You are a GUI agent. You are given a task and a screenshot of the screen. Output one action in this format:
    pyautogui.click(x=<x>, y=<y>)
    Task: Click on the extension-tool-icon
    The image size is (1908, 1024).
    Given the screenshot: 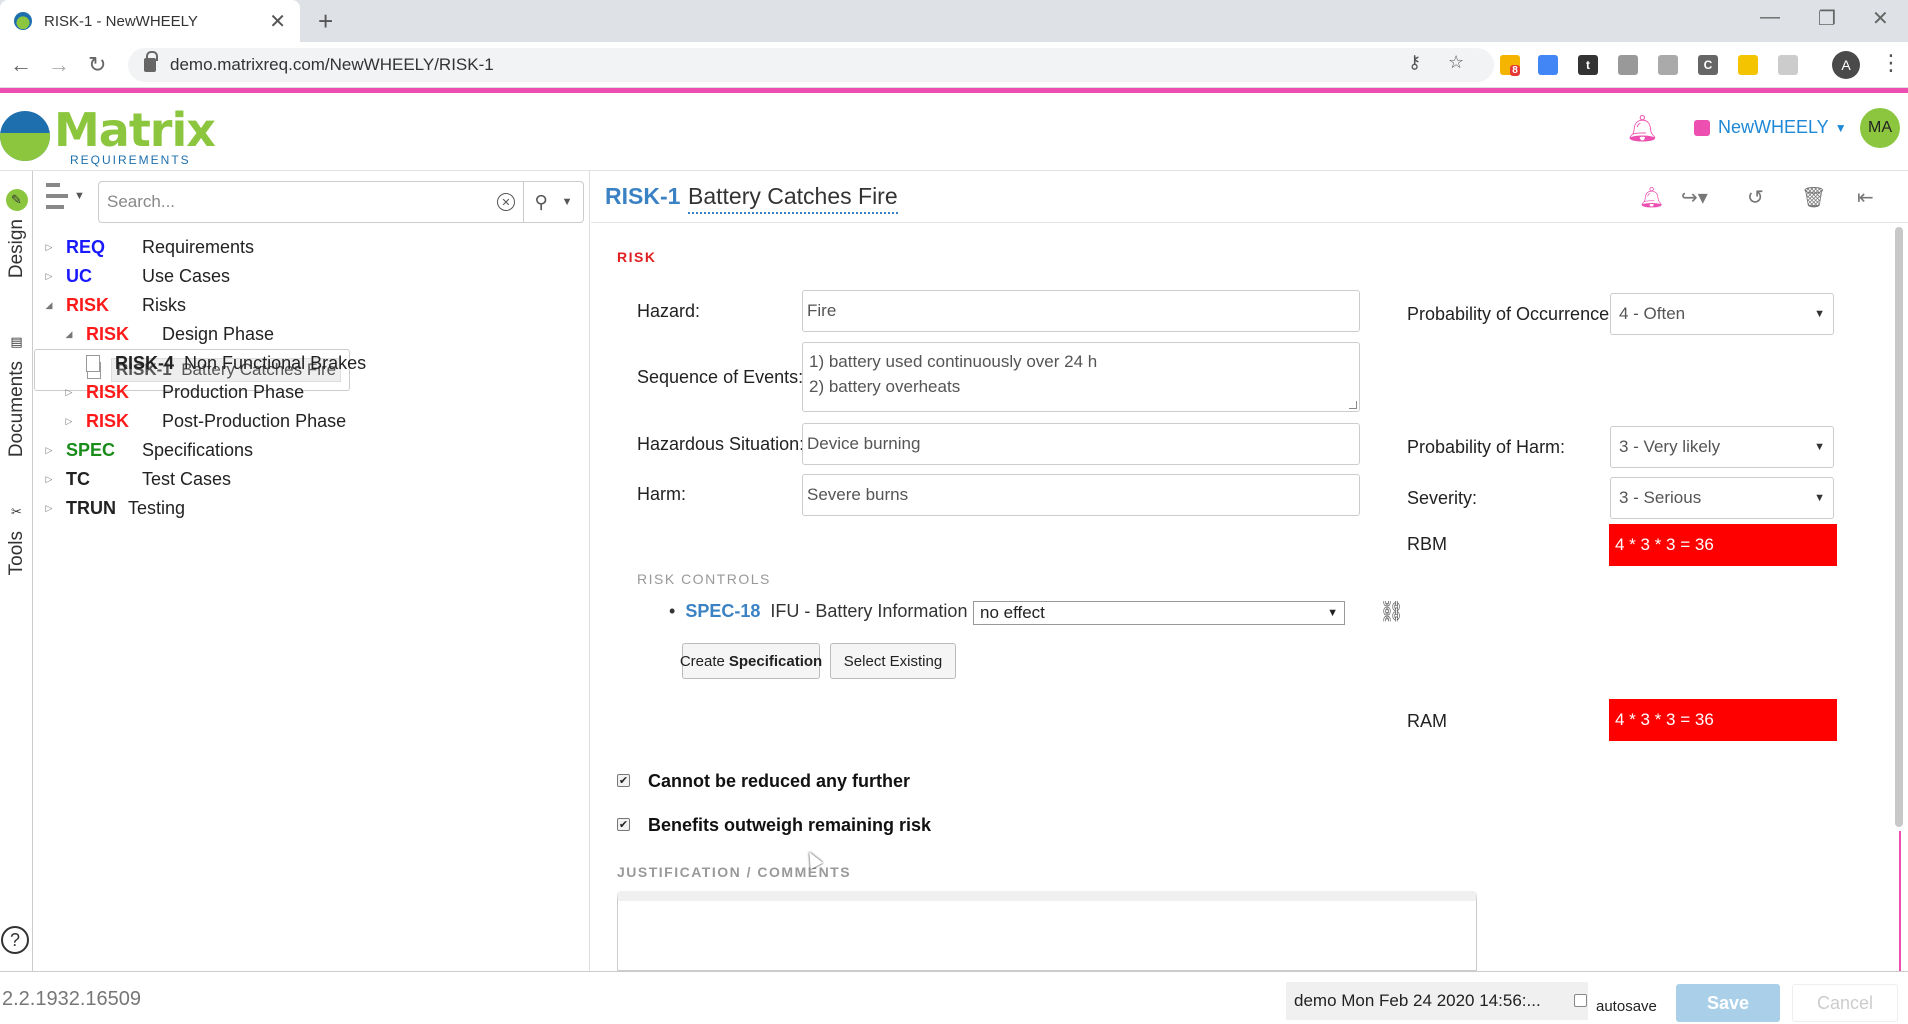 What is the action you would take?
    pyautogui.click(x=1628, y=65)
    